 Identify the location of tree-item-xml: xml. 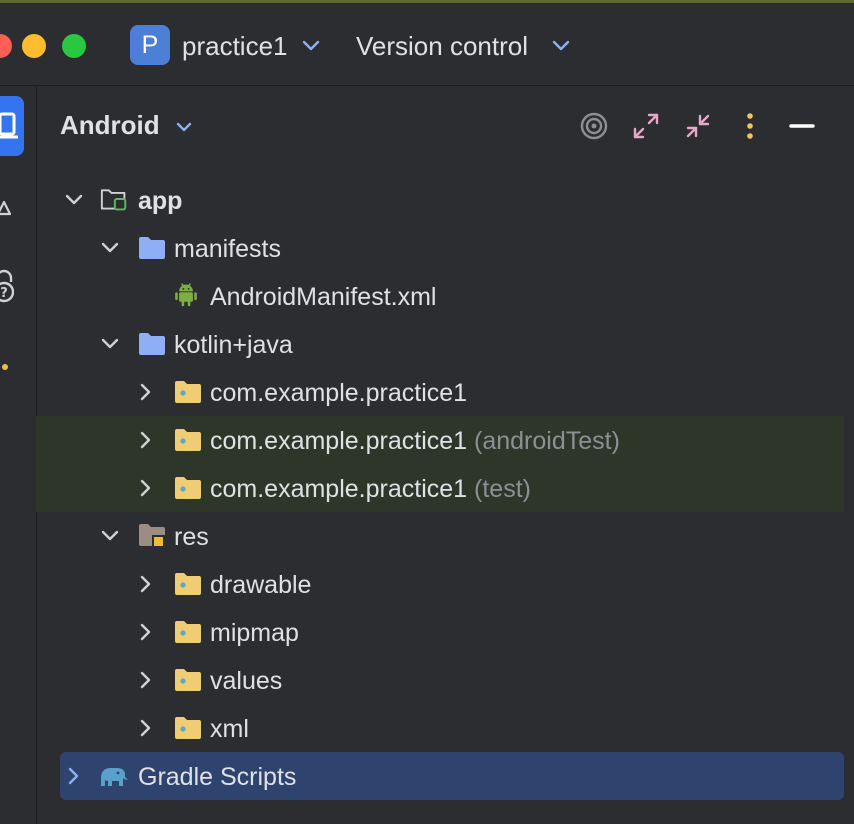
(440, 728).